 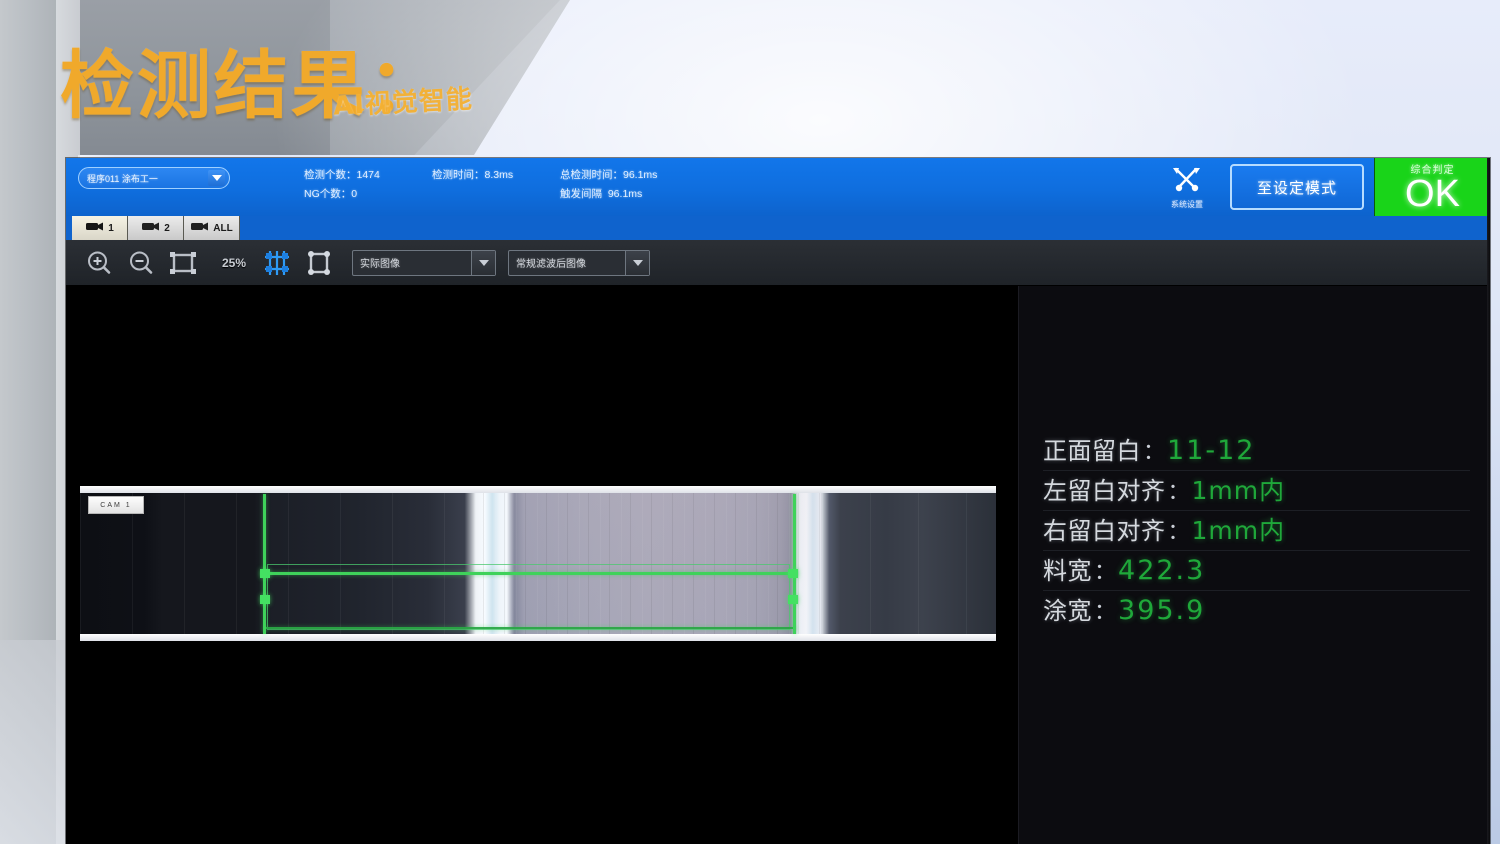 I want to click on to-setup-mode-button: 至设定模式, so click(x=1297, y=187).